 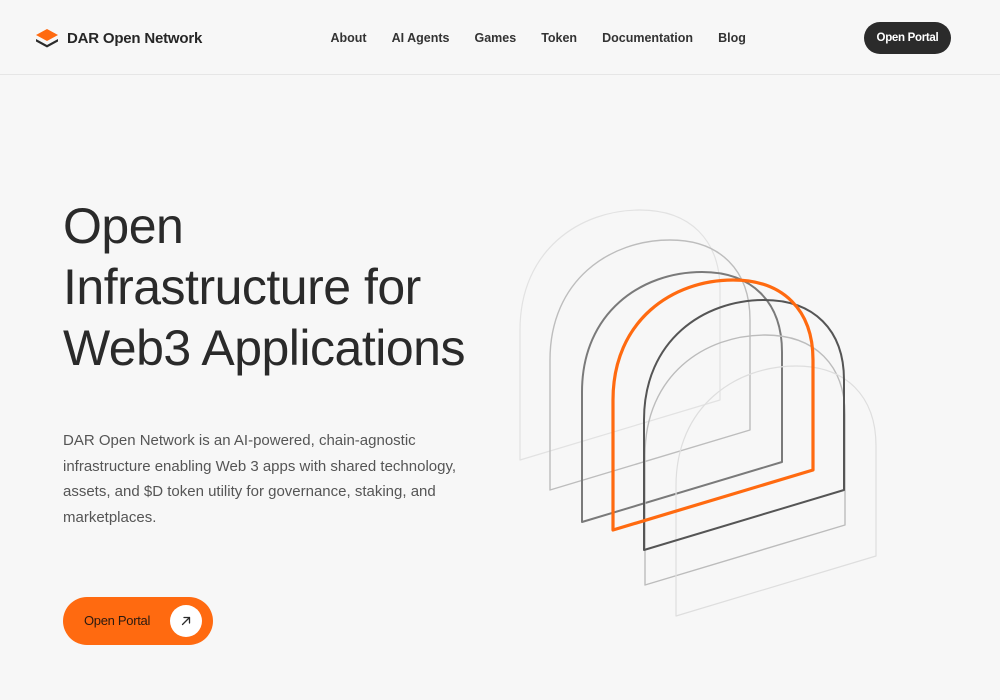 I want to click on nav-item-blog: Blog, so click(x=732, y=38).